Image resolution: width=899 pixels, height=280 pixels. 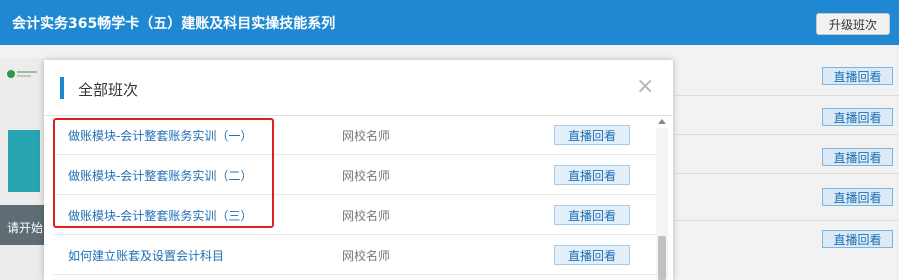 What do you see at coordinates (645, 87) in the screenshot?
I see `close-icon: ×` at bounding box center [645, 87].